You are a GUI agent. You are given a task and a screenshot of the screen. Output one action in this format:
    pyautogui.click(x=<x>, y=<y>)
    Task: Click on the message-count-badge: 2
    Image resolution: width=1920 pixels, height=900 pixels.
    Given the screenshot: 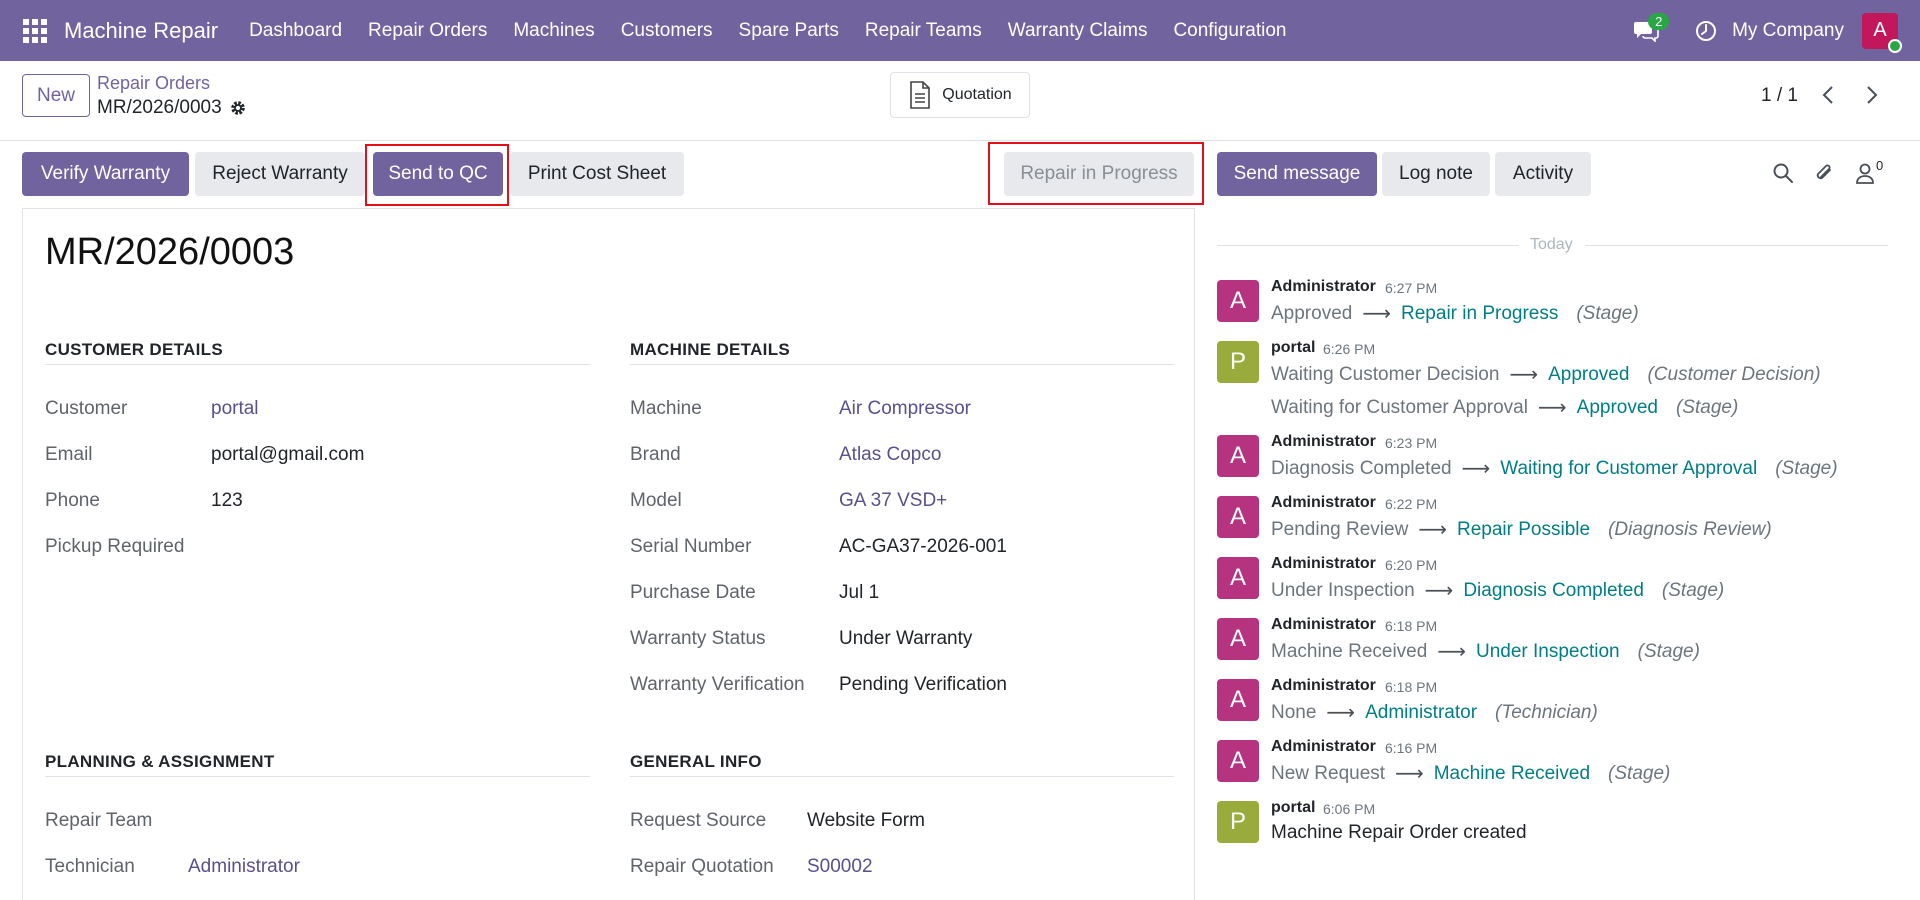 What is the action you would take?
    pyautogui.click(x=1659, y=21)
    